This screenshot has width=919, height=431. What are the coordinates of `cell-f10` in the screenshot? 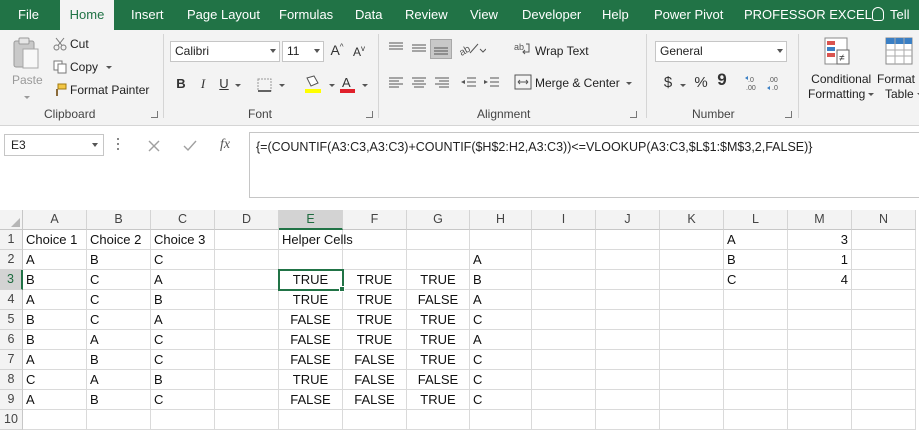 It's located at (375, 420).